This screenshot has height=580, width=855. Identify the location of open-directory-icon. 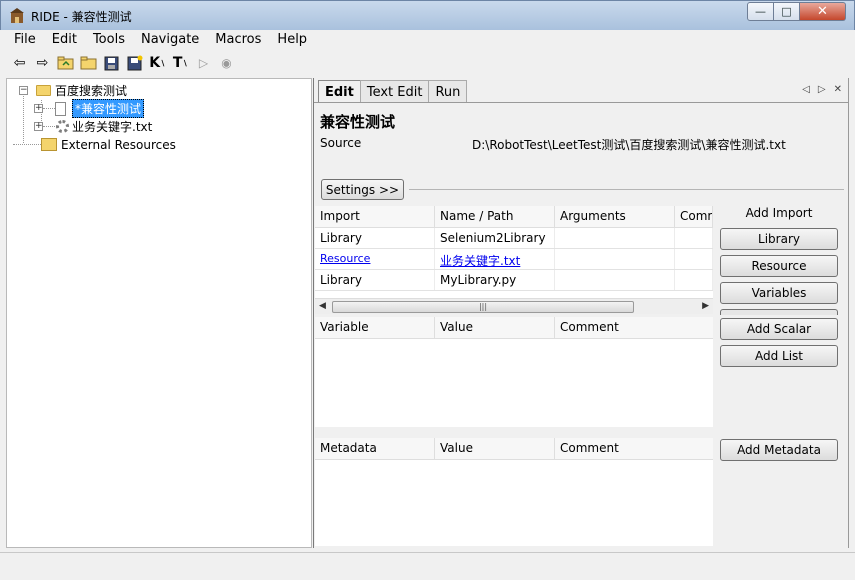
(65, 63).